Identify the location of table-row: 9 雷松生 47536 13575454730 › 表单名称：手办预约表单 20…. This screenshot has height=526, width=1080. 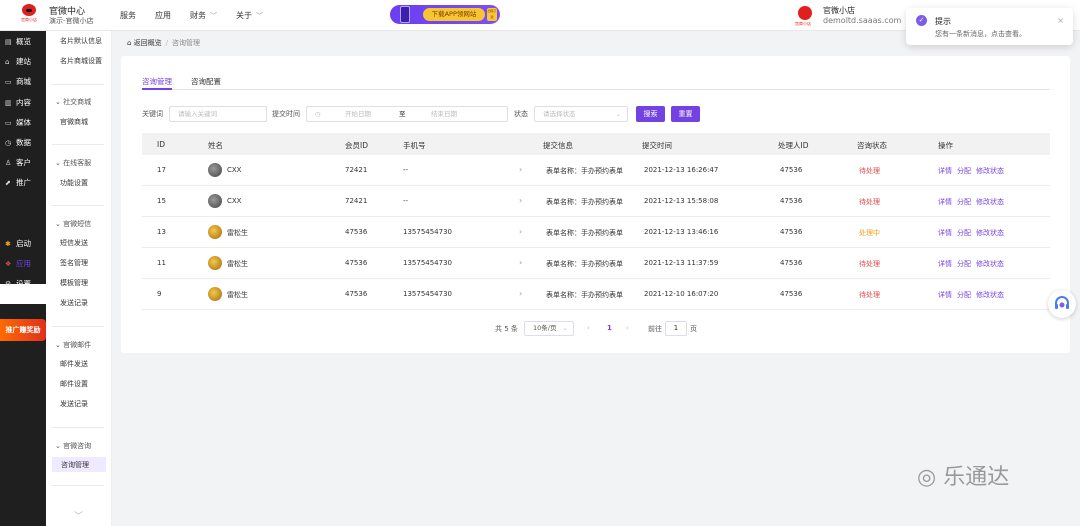
(596, 294).